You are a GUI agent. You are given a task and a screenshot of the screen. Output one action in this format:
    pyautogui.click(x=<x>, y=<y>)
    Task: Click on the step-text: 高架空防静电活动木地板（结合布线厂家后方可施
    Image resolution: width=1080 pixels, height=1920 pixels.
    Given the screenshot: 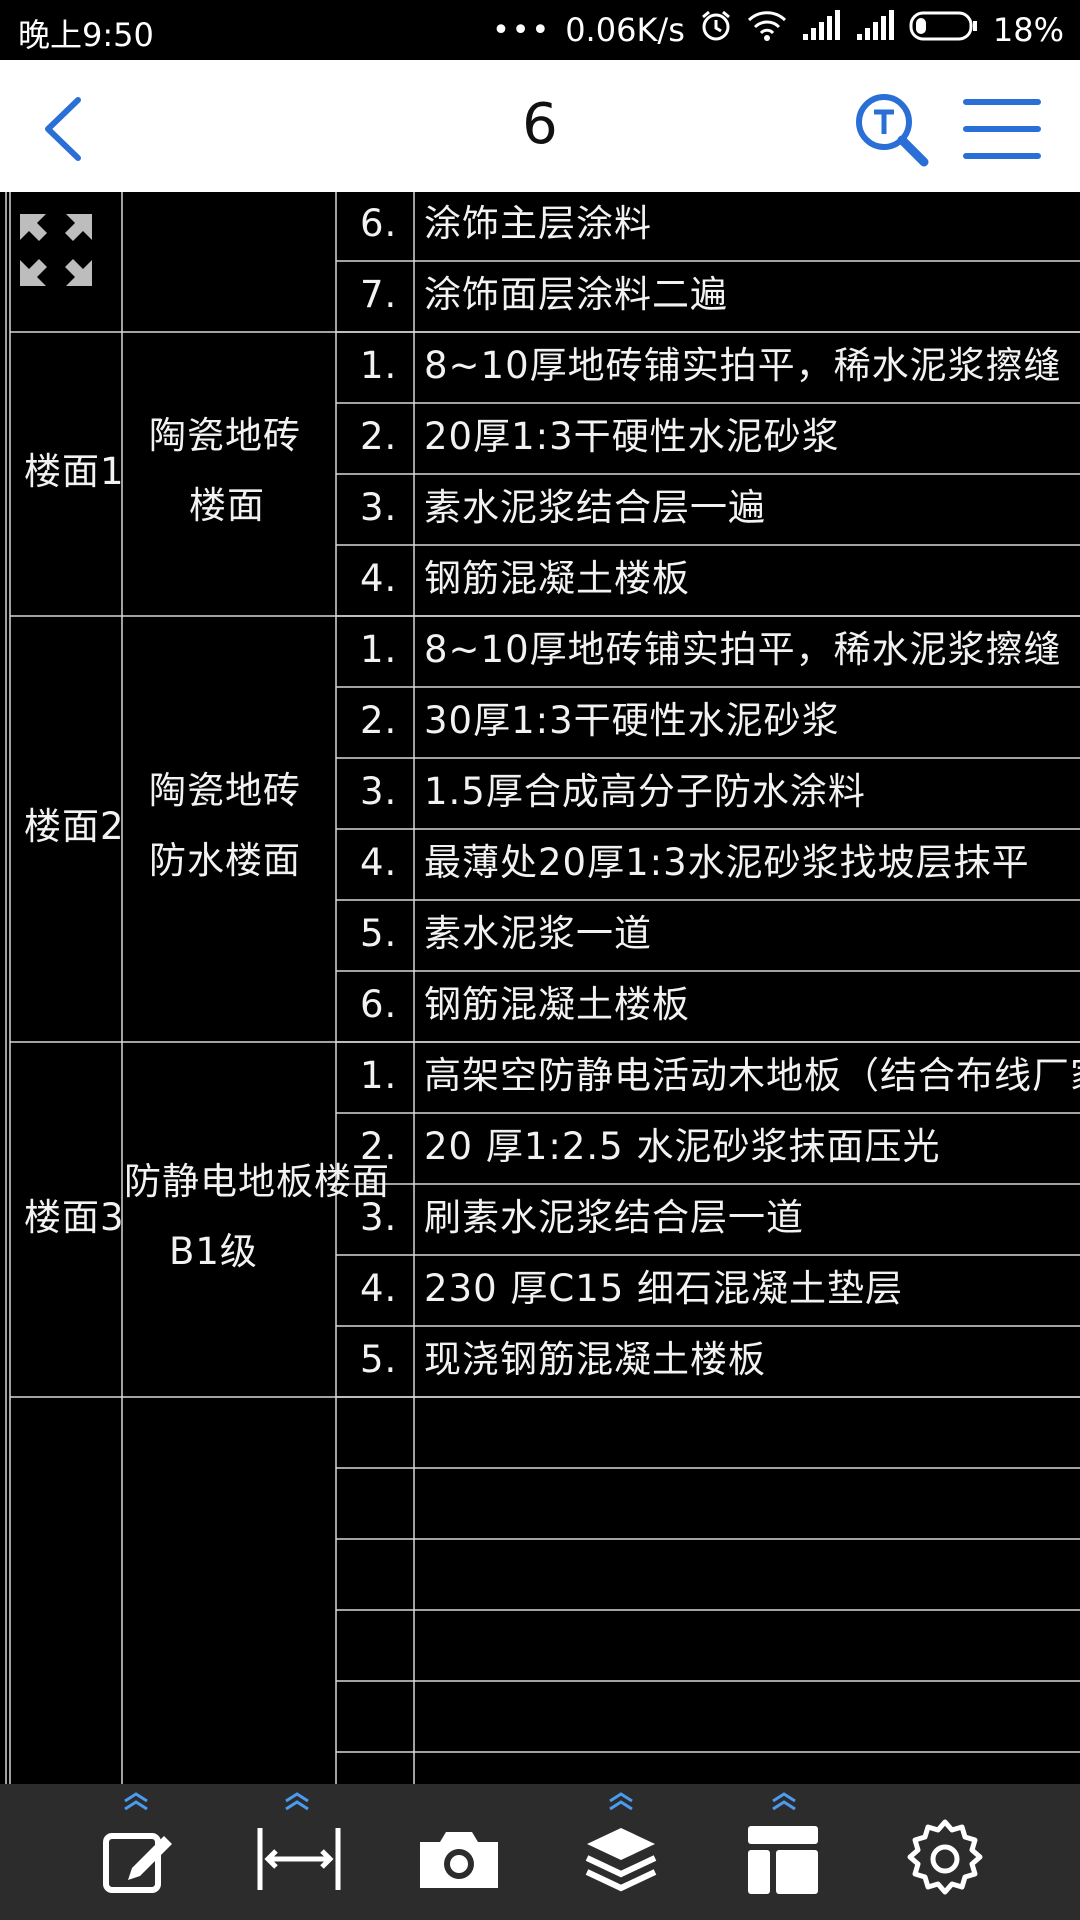 What is the action you would take?
    pyautogui.click(x=752, y=1075)
    